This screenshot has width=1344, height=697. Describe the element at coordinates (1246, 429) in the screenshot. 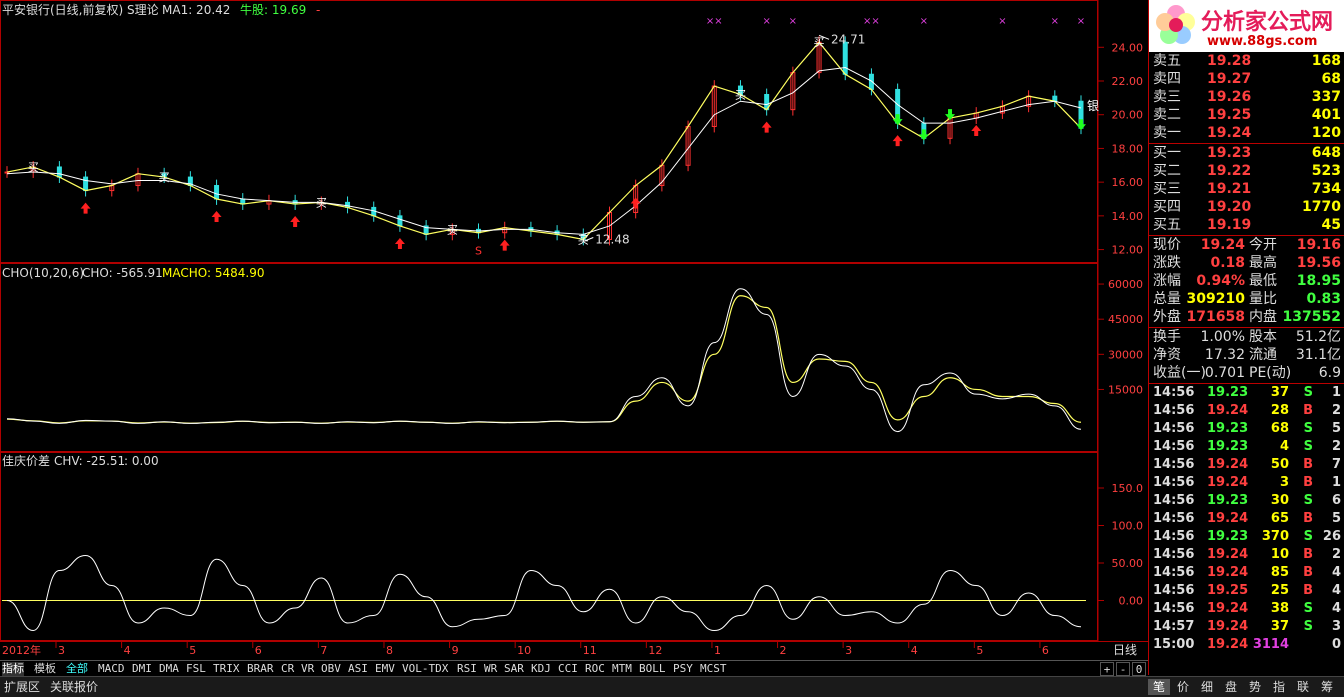

I see `tick-row: 14:56 19.23 68 S 5` at that location.